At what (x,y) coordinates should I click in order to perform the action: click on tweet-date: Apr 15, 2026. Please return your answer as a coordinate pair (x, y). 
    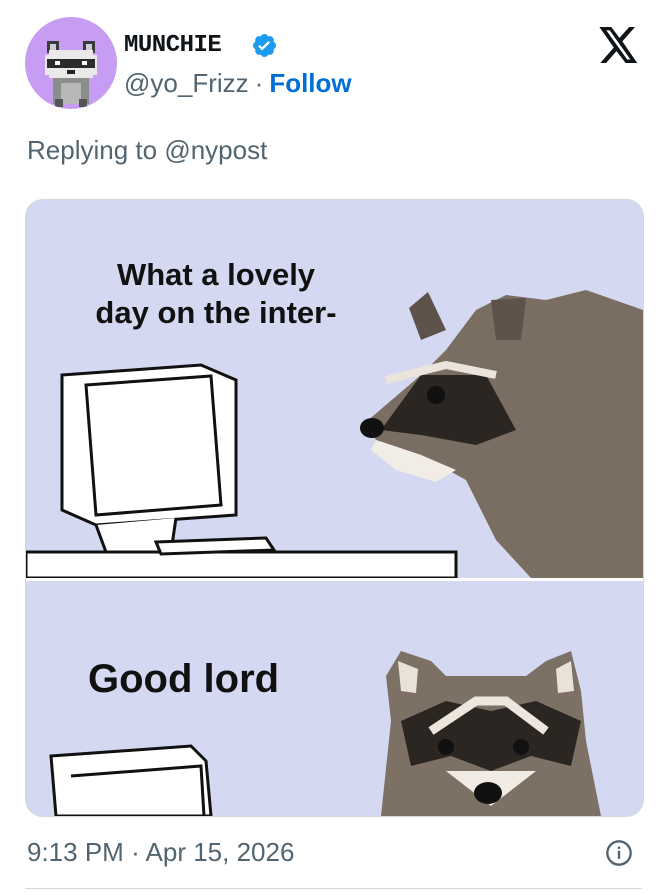
    Looking at the image, I should click on (220, 852).